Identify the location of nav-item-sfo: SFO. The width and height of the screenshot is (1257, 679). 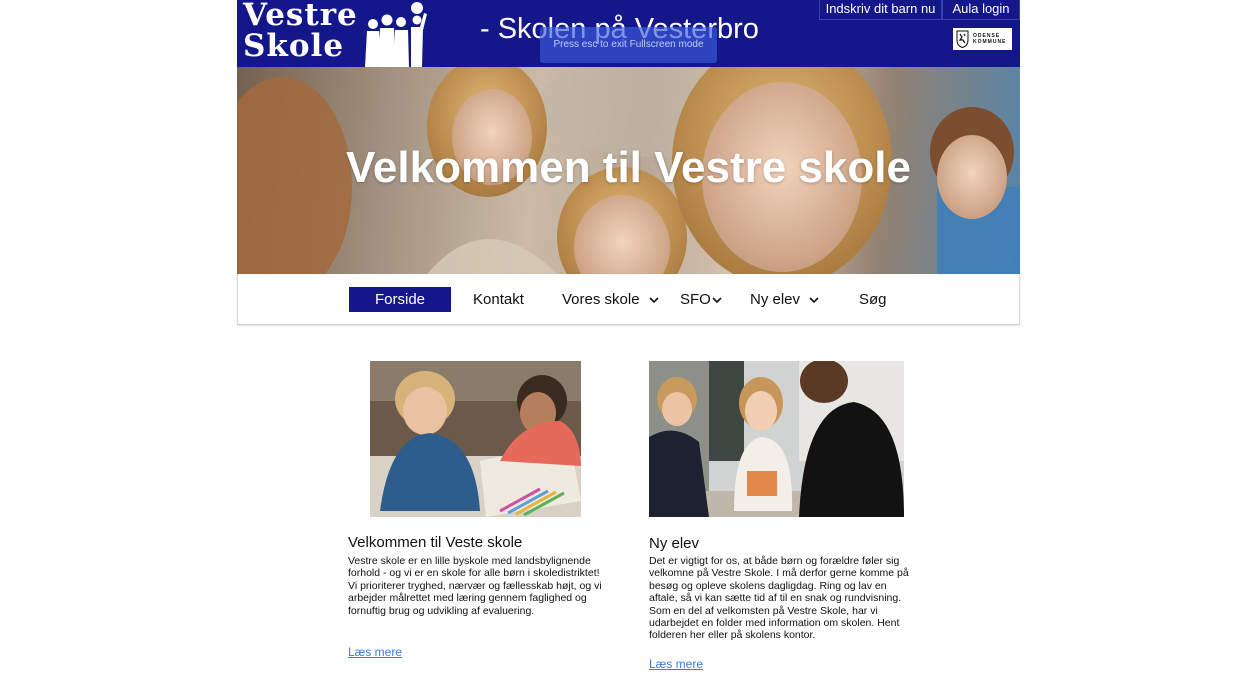
(701, 299).